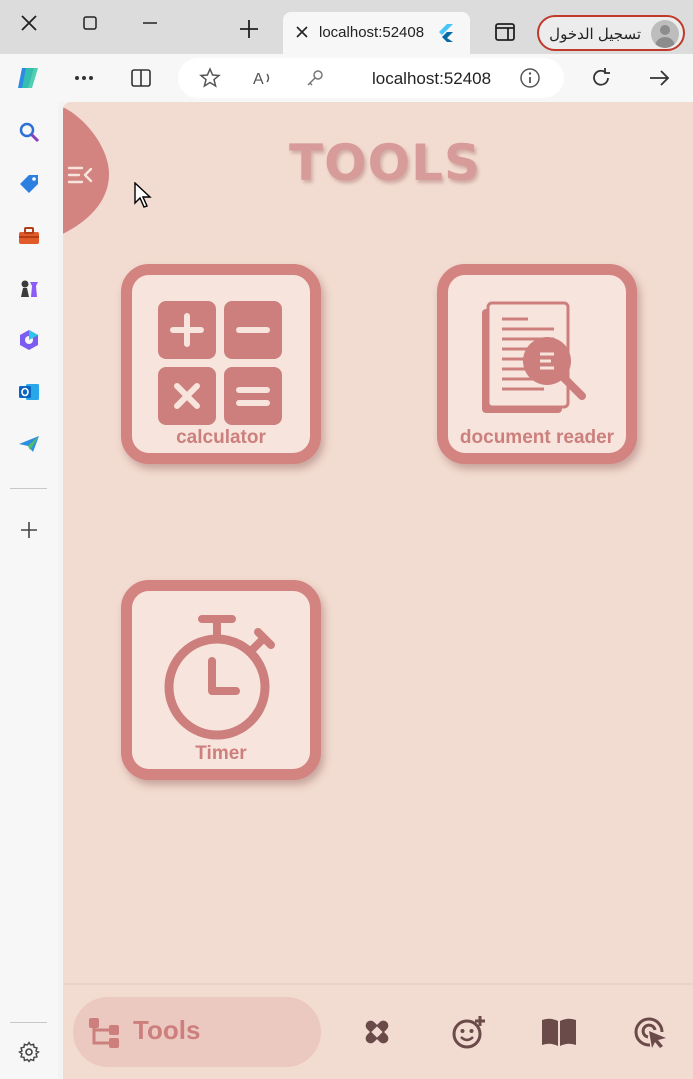  Describe the element at coordinates (221, 753) in the screenshot. I see `tool-label: Timer` at that location.